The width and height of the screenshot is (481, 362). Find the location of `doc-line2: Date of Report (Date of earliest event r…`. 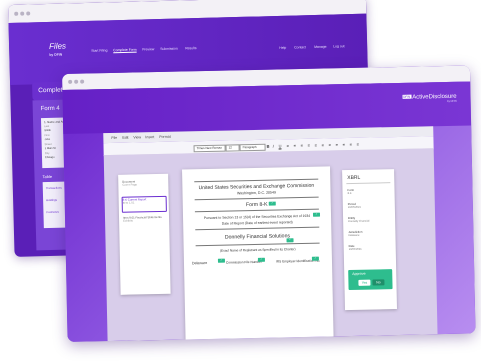

doc-line2: Date of Report (Date of earliest event r… is located at coordinates (257, 223).